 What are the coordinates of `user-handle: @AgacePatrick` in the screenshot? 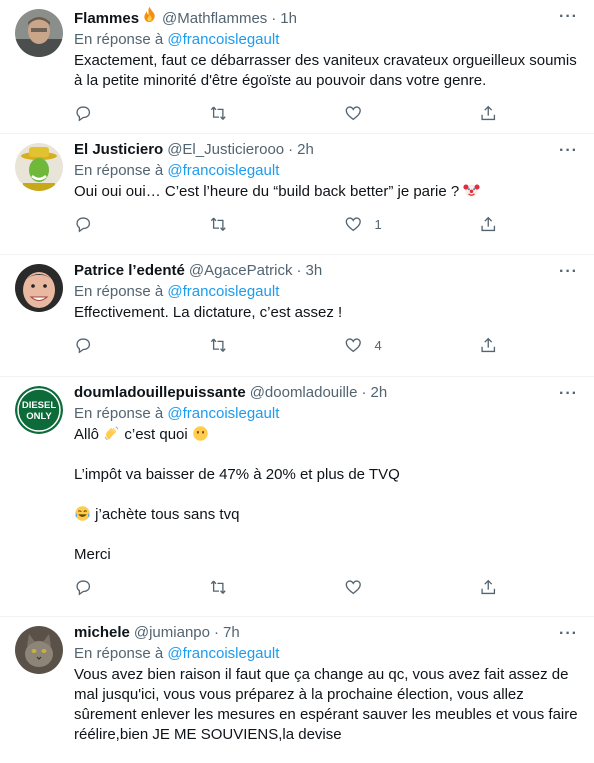 It's located at (241, 271).